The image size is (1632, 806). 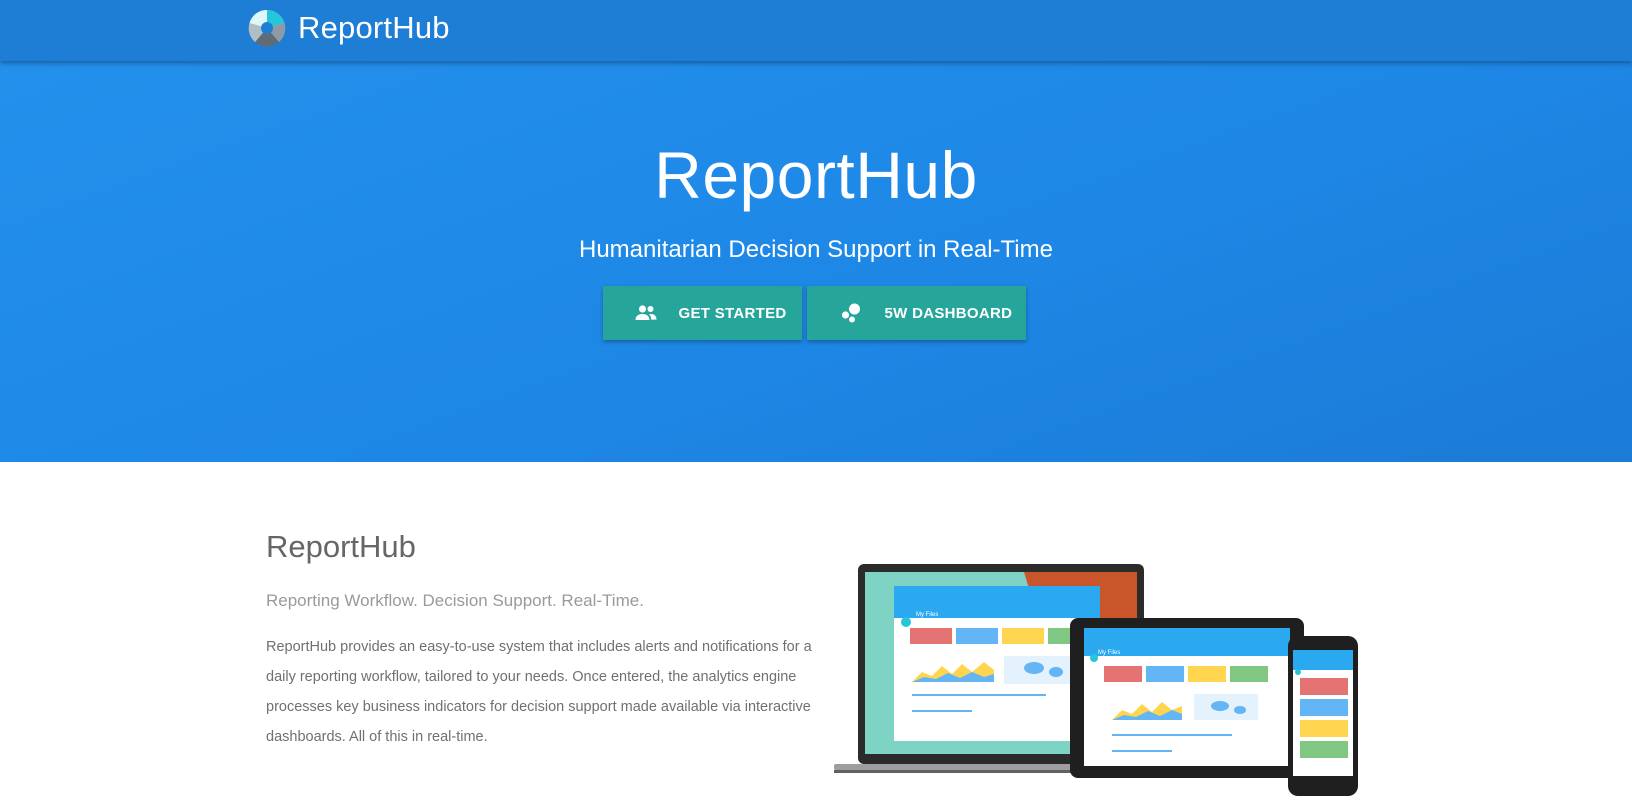 What do you see at coordinates (1109, 653) in the screenshot?
I see `tablet-screen-title: My Files` at bounding box center [1109, 653].